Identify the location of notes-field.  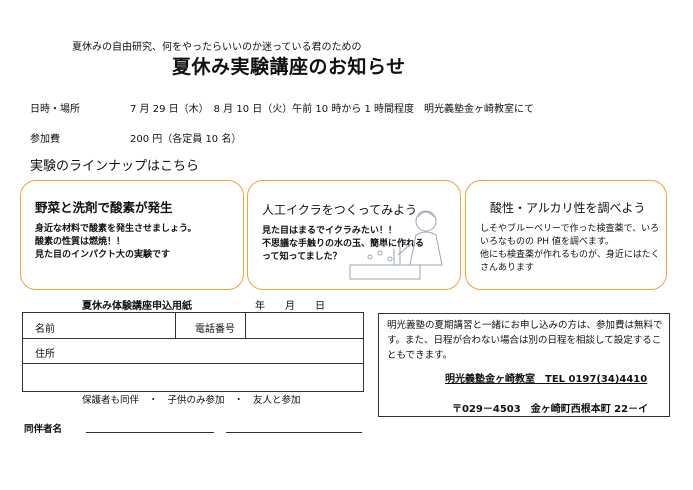
(193, 376).